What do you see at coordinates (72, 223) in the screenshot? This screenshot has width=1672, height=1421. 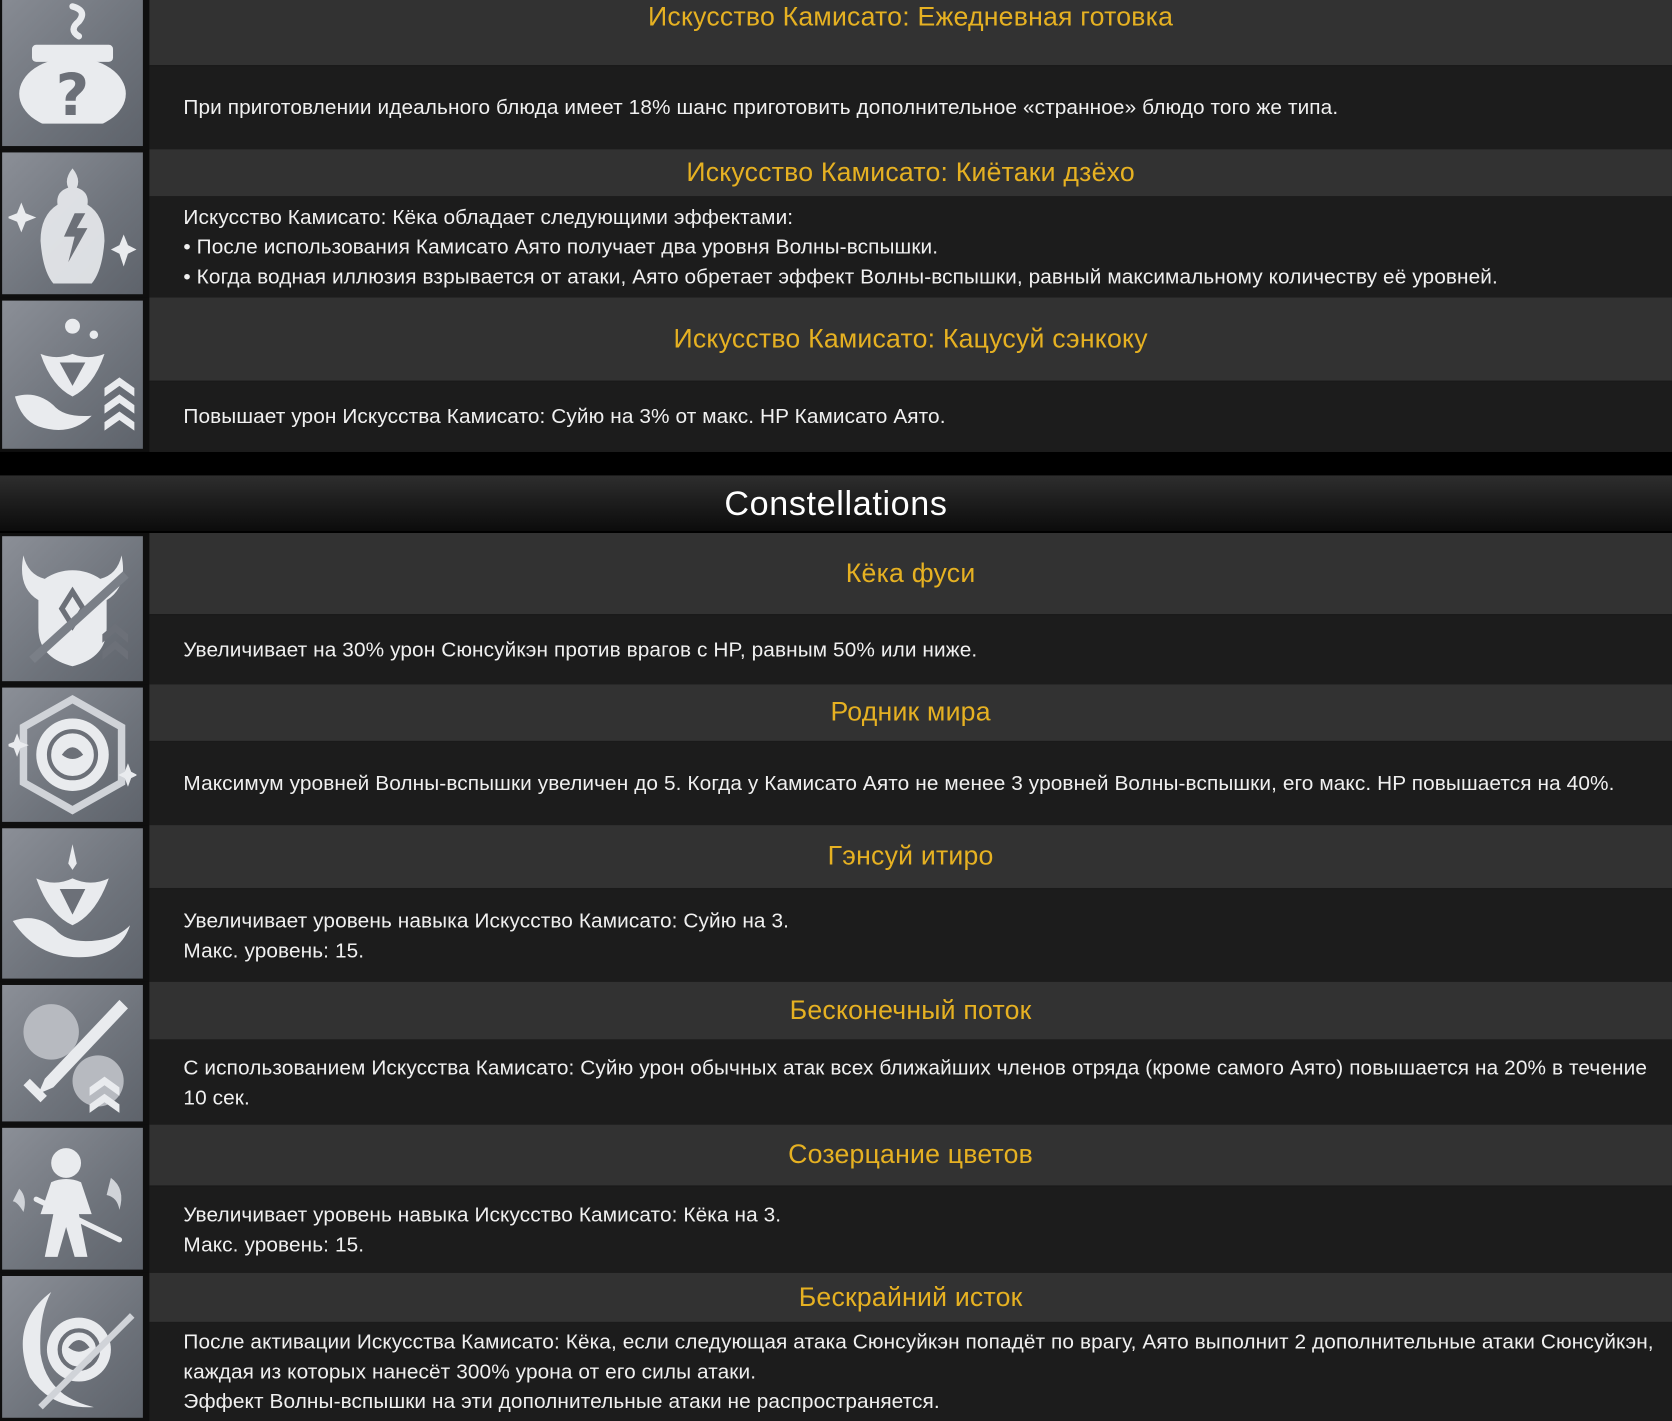 I see `lightning-figure-icon` at bounding box center [72, 223].